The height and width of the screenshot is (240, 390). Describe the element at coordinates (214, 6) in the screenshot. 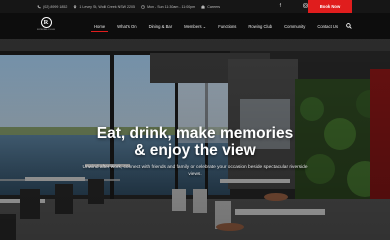

I see `careers-label: Careers` at that location.